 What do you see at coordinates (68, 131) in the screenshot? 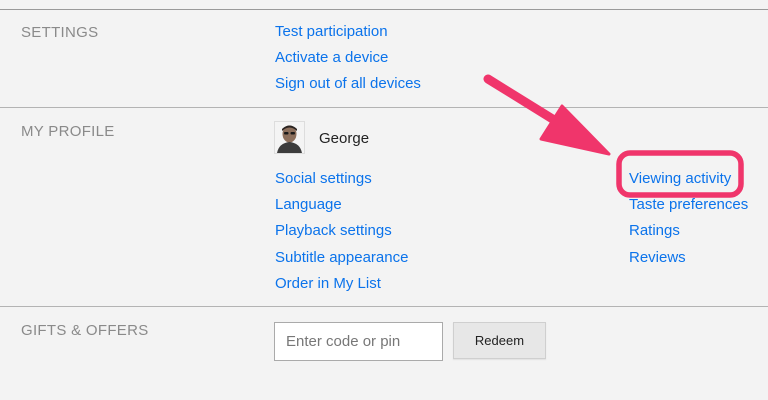
I see `my-profile-section-label: MY PROFILE` at bounding box center [68, 131].